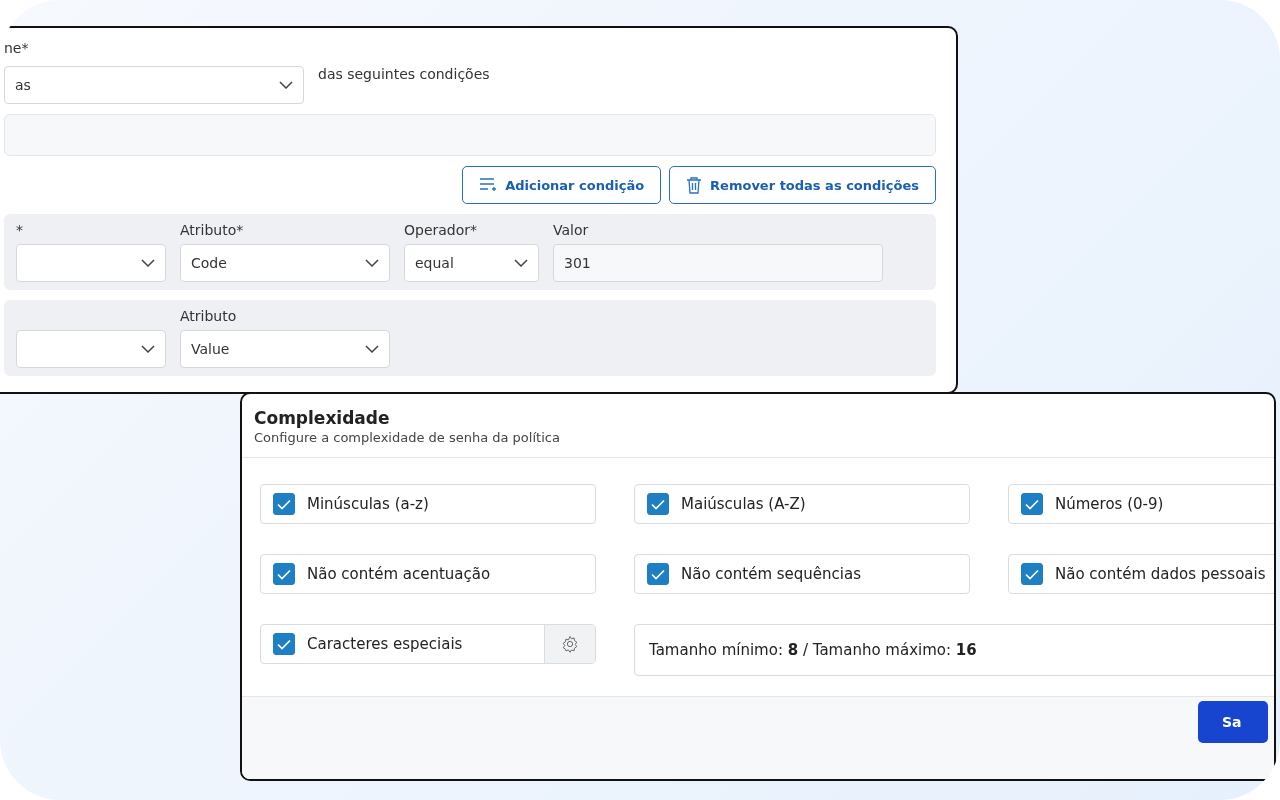 This screenshot has height=800, width=1280. I want to click on remove-conditions-button: Remover todas as condições, so click(802, 185).